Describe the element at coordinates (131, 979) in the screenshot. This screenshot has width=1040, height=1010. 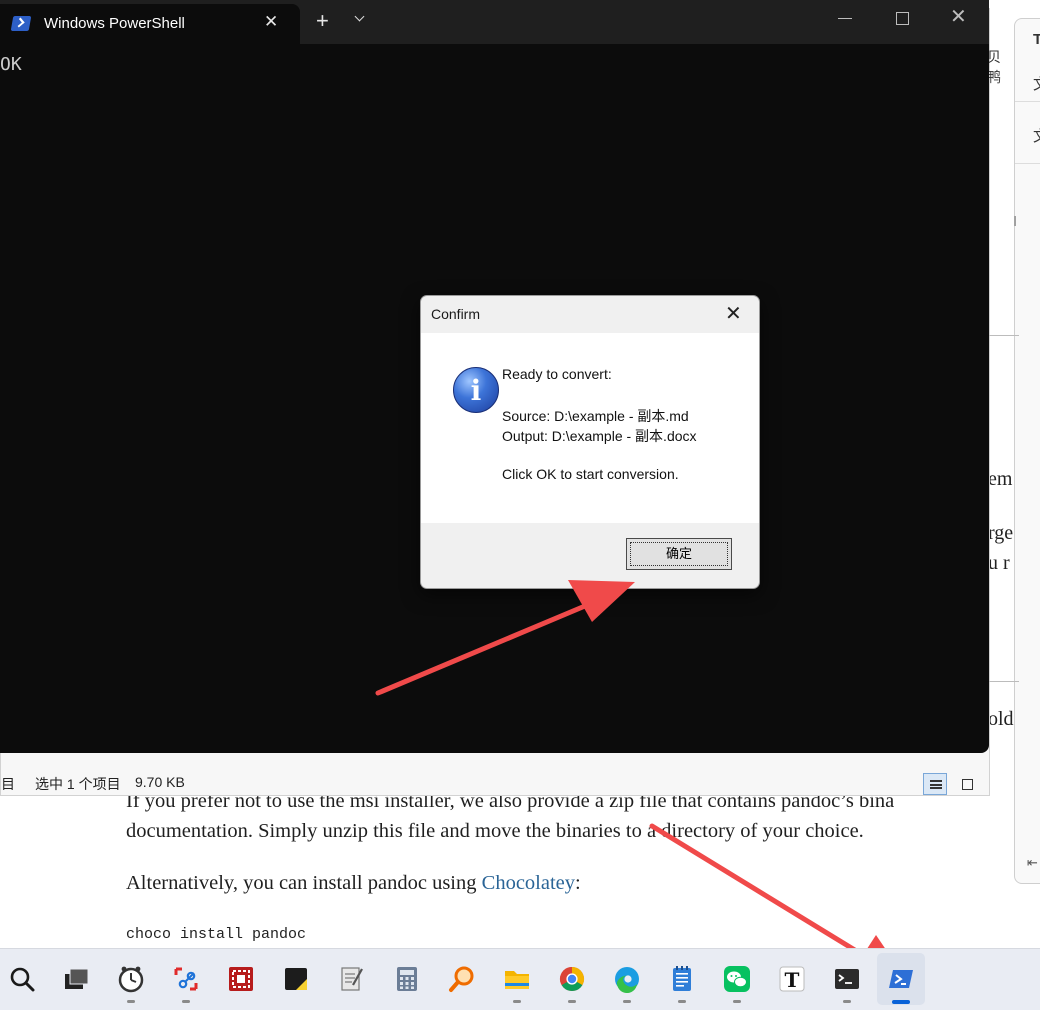
I see `clock-icon` at that location.